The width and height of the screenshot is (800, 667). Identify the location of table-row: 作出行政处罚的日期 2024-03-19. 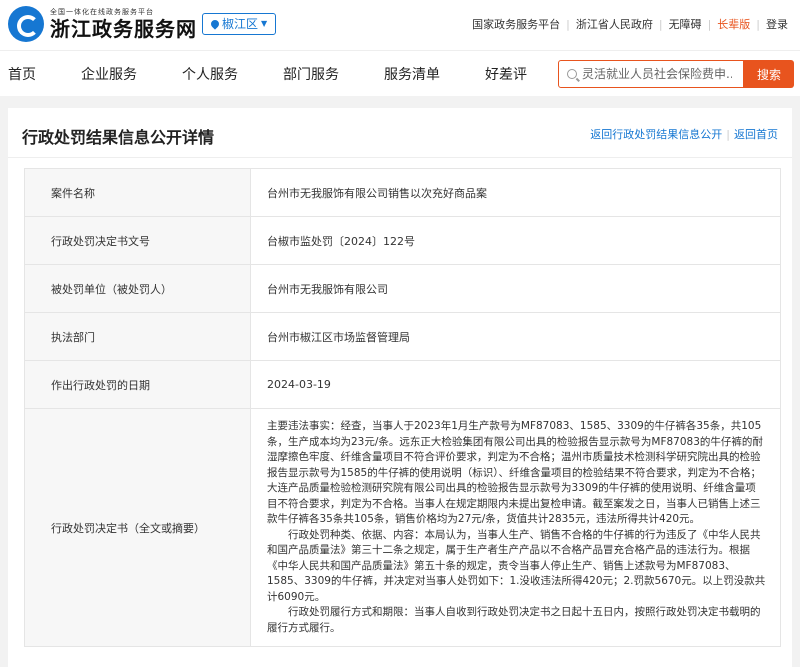
(402, 384).